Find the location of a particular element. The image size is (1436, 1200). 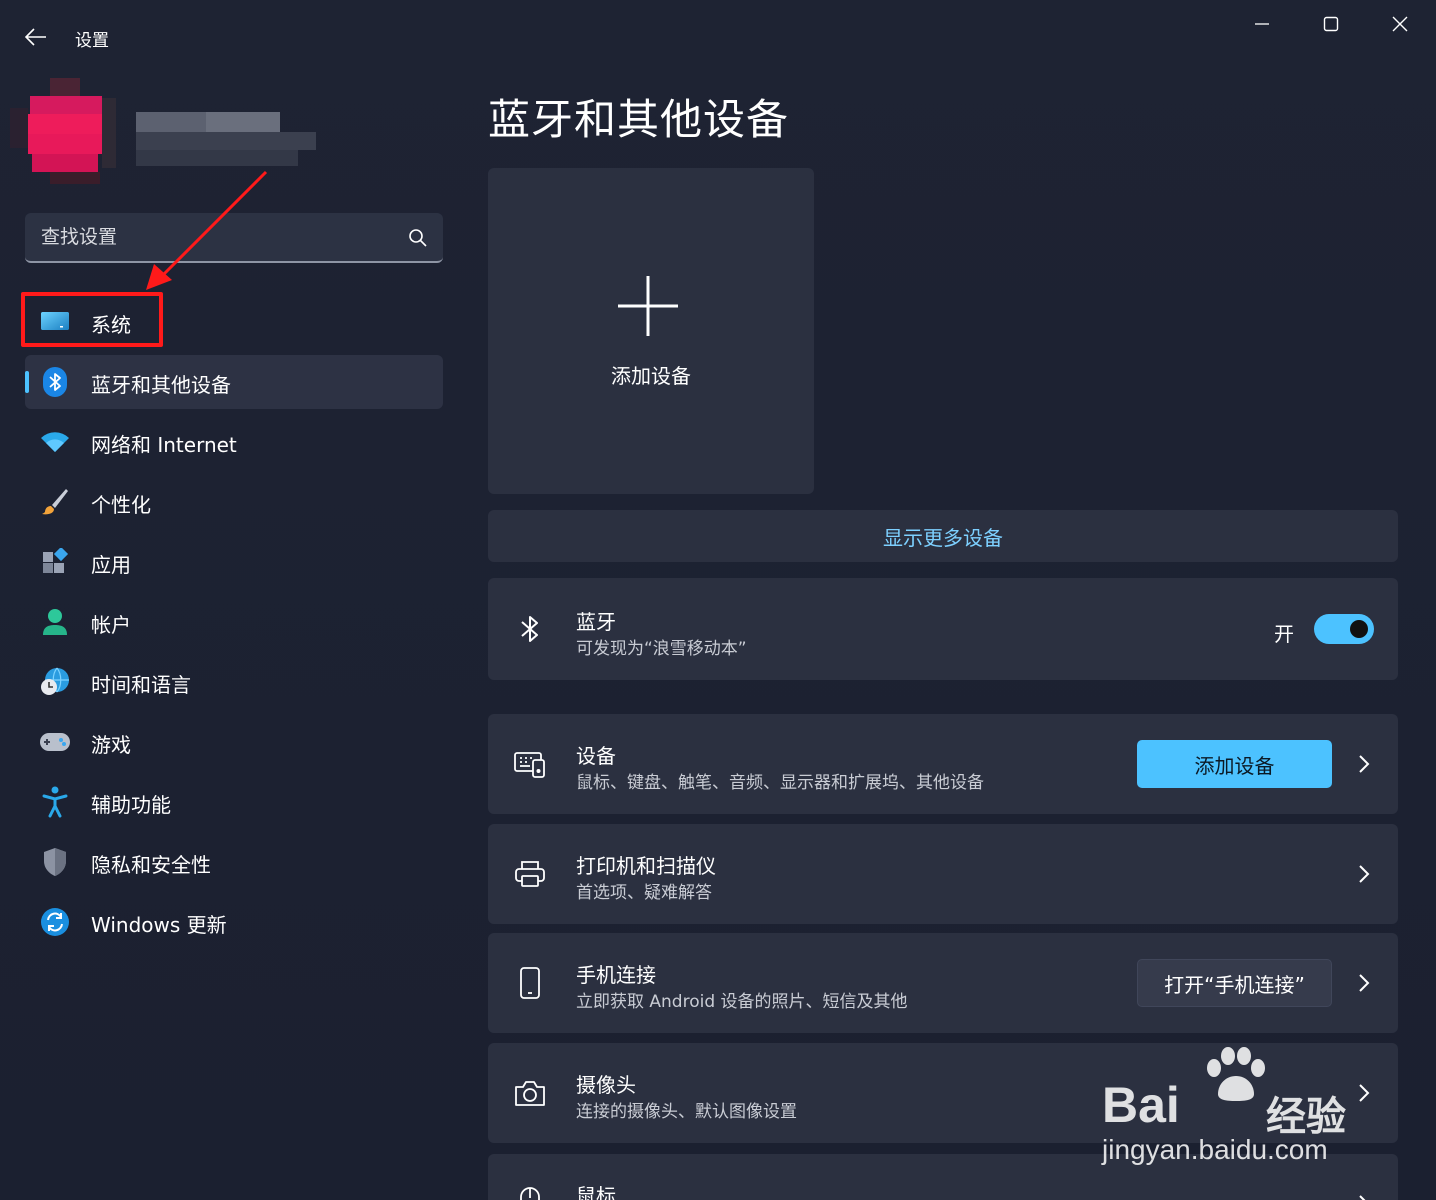

toggle-state-label: 开 is located at coordinates (1284, 634).